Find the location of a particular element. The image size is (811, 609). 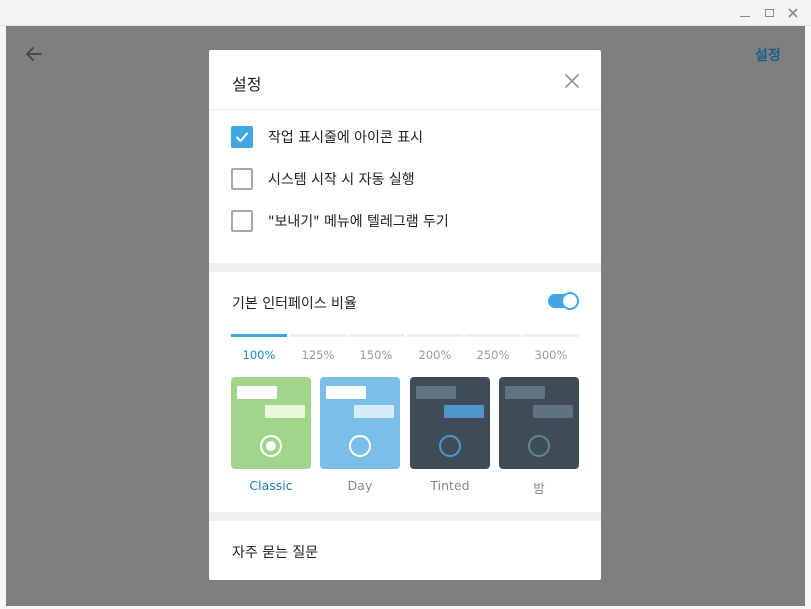

divider is located at coordinates (405, 109).